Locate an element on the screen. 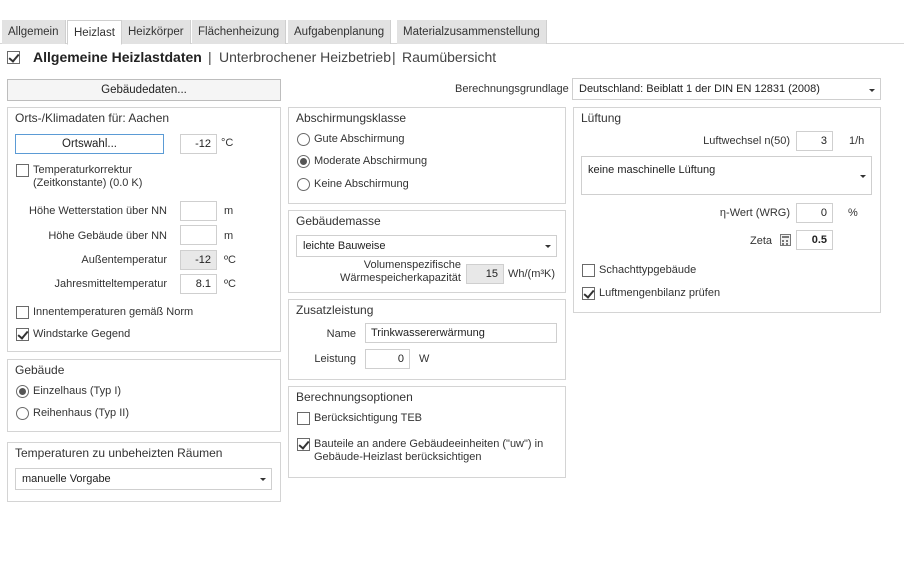 The height and width of the screenshot is (563, 904). aussentemperatur-field: -12 is located at coordinates (198, 260).